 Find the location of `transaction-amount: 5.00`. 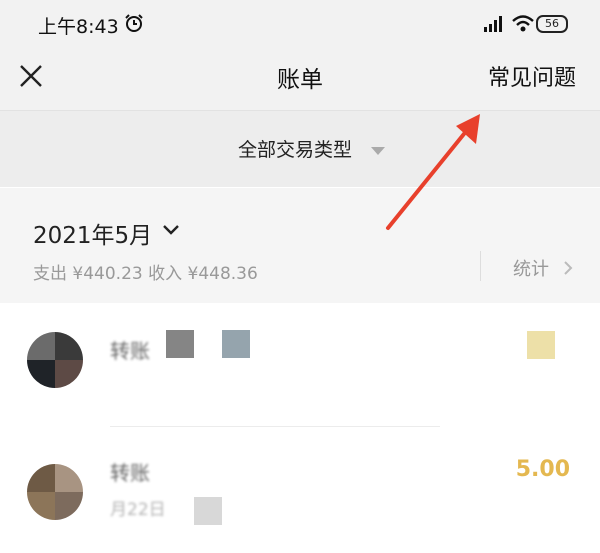

transaction-amount: 5.00 is located at coordinates (542, 469).